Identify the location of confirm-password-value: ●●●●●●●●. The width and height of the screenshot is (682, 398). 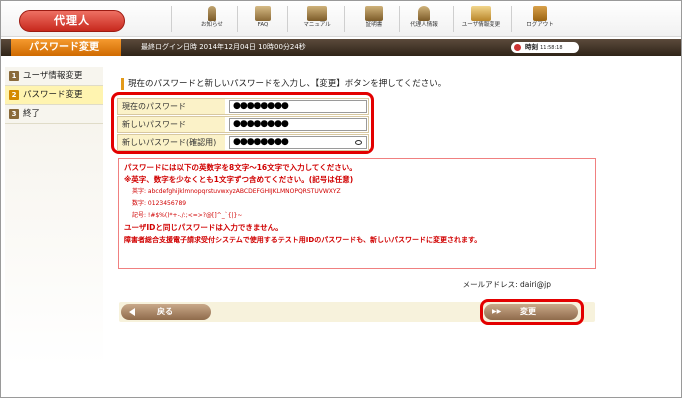
(261, 142).